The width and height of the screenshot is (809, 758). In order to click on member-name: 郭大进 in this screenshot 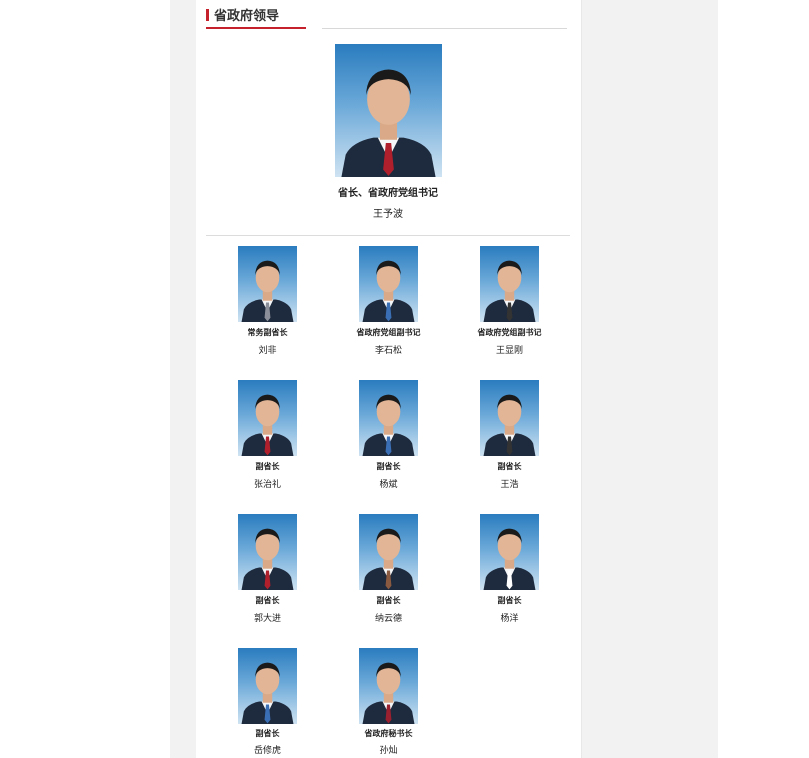, I will do `click(267, 617)`.